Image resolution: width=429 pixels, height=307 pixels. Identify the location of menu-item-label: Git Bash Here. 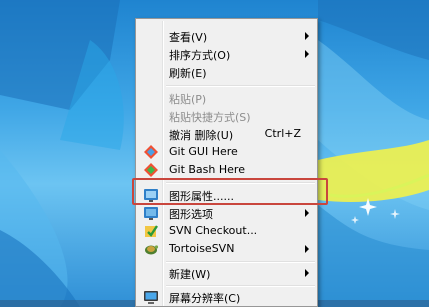
(207, 169).